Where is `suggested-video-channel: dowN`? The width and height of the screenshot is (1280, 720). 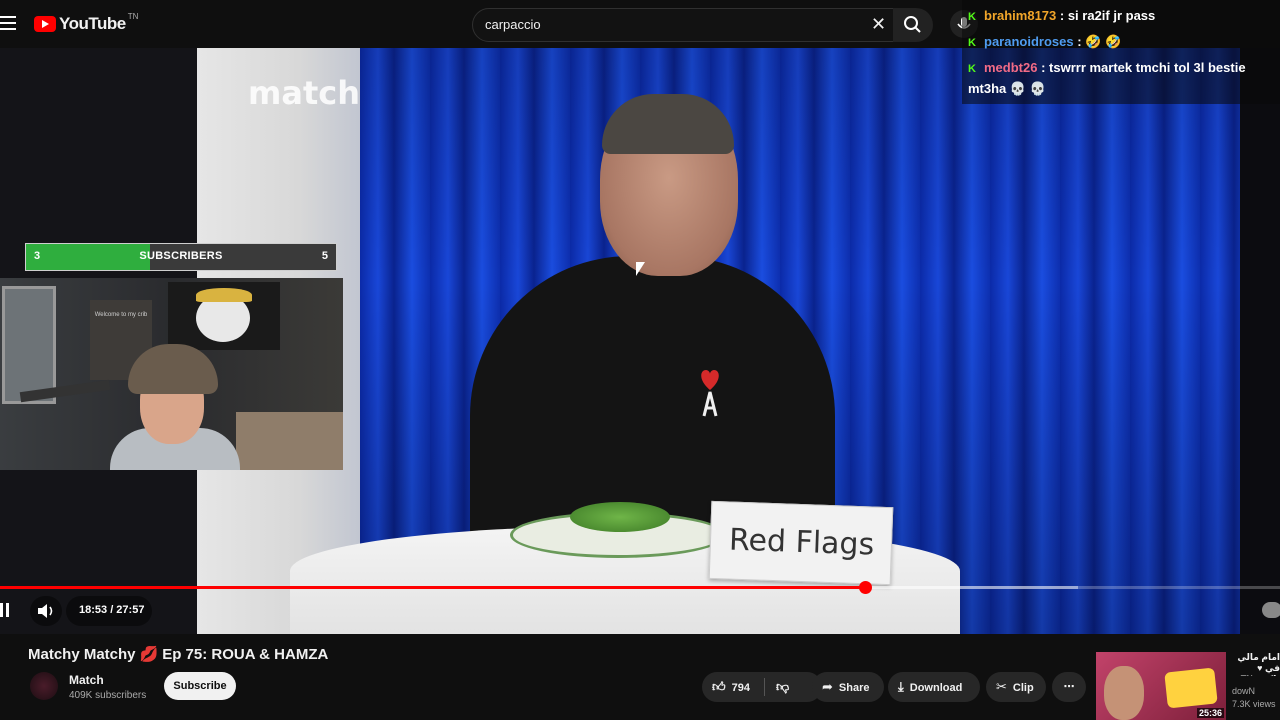 suggested-video-channel: dowN is located at coordinates (1243, 691).